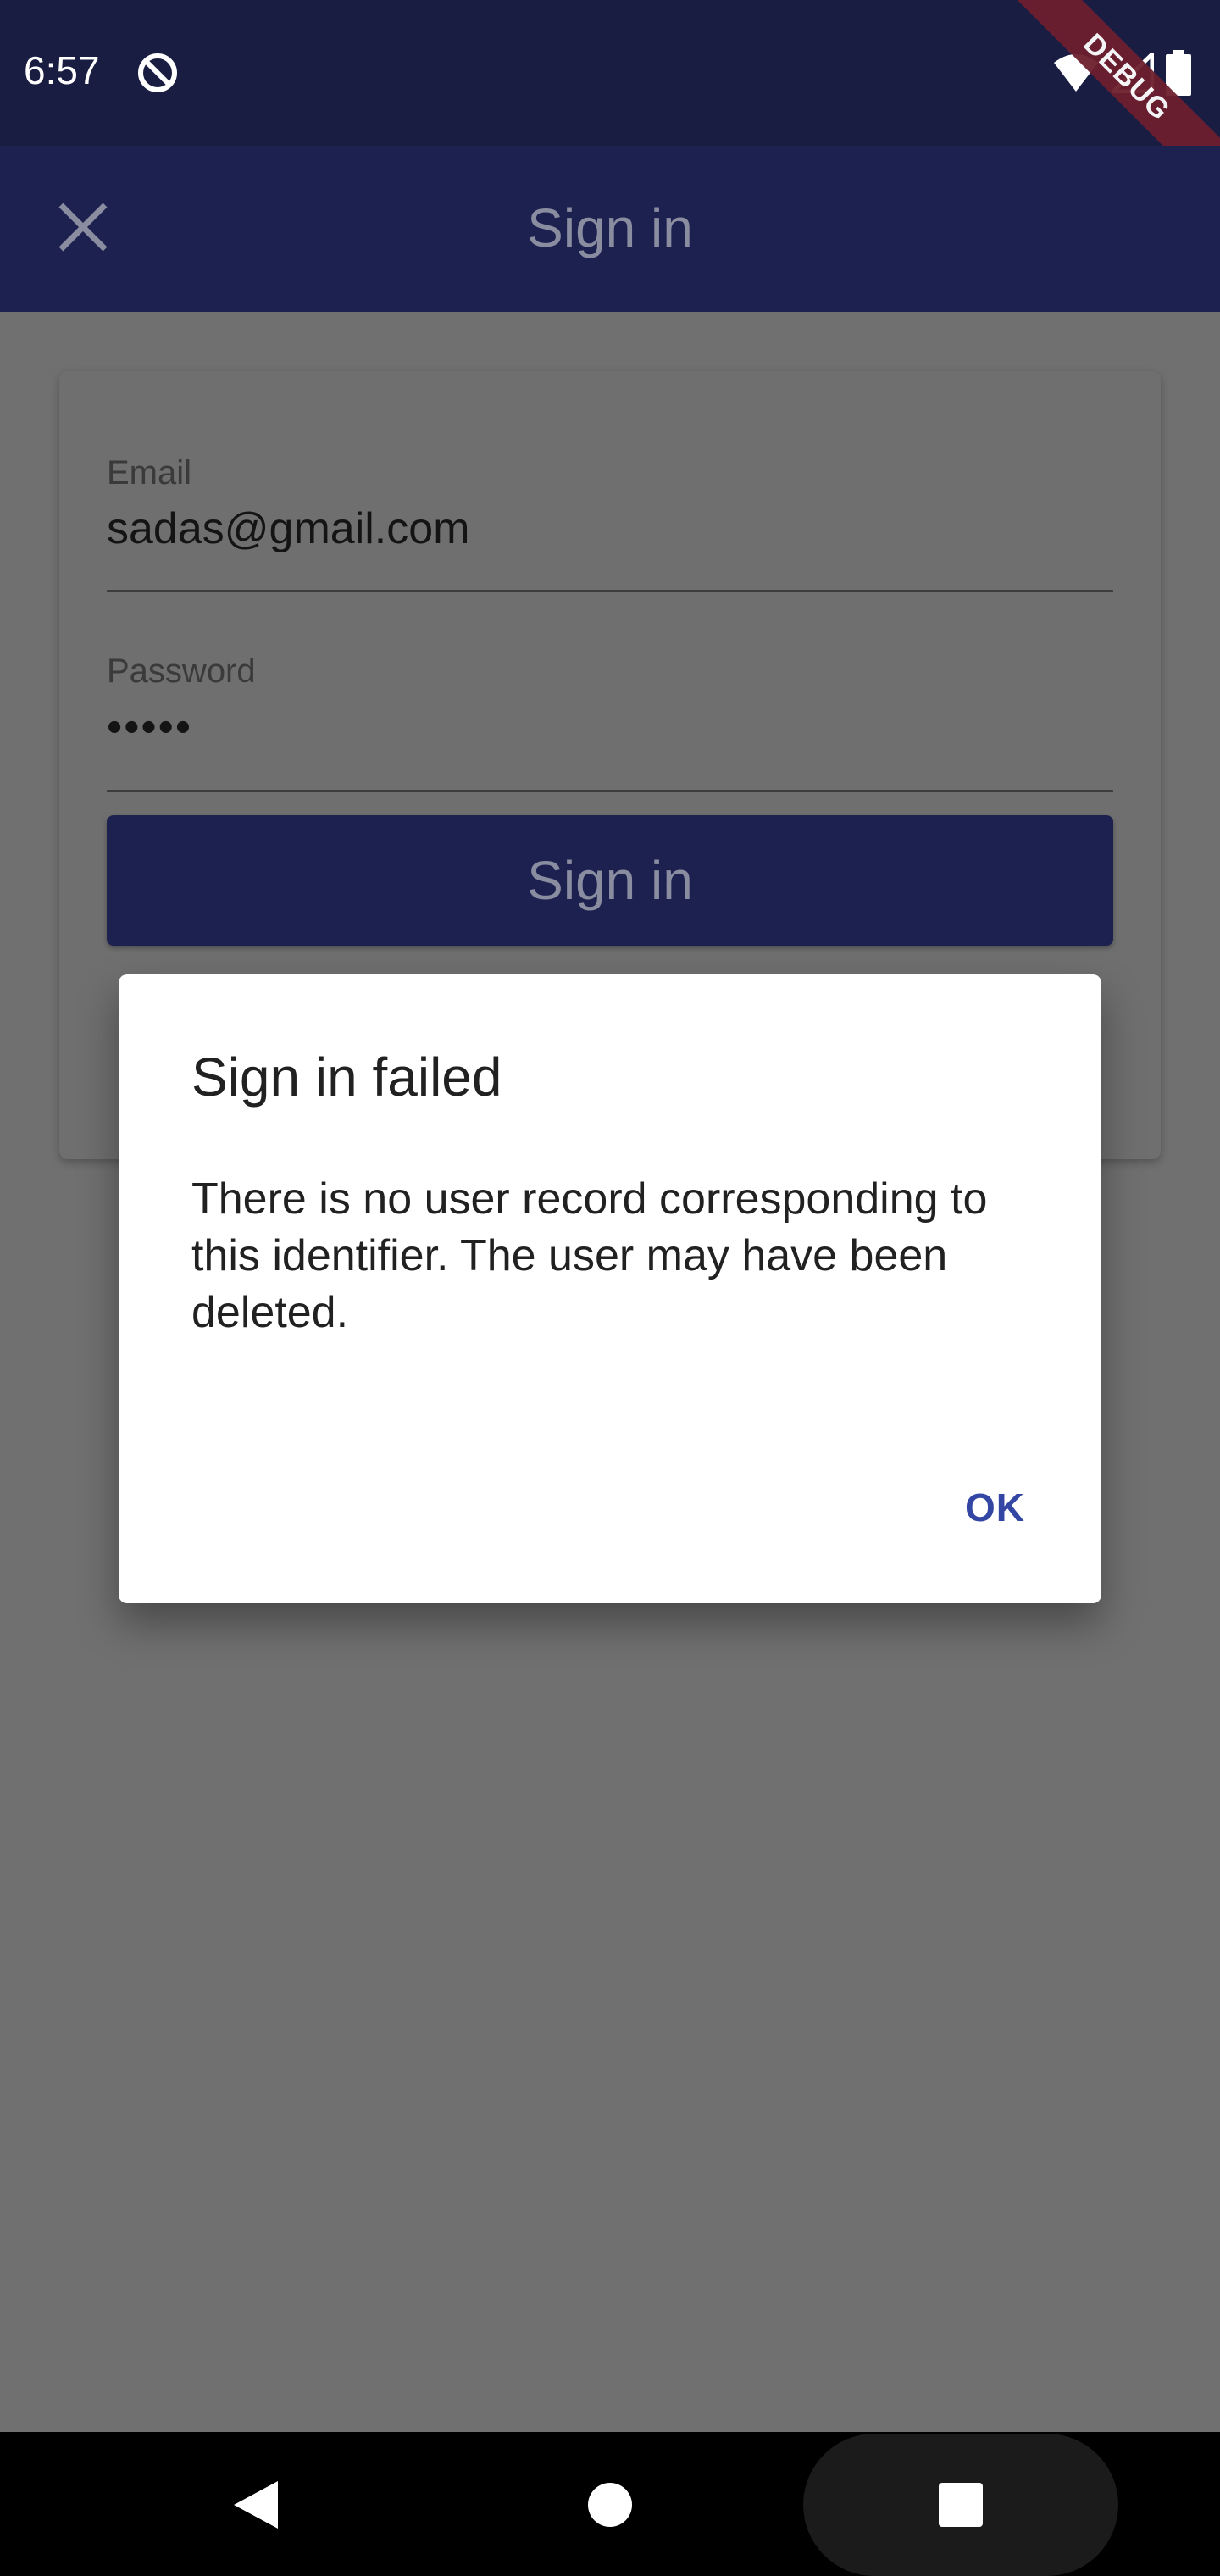  What do you see at coordinates (157, 72) in the screenshot?
I see `sync-icon` at bounding box center [157, 72].